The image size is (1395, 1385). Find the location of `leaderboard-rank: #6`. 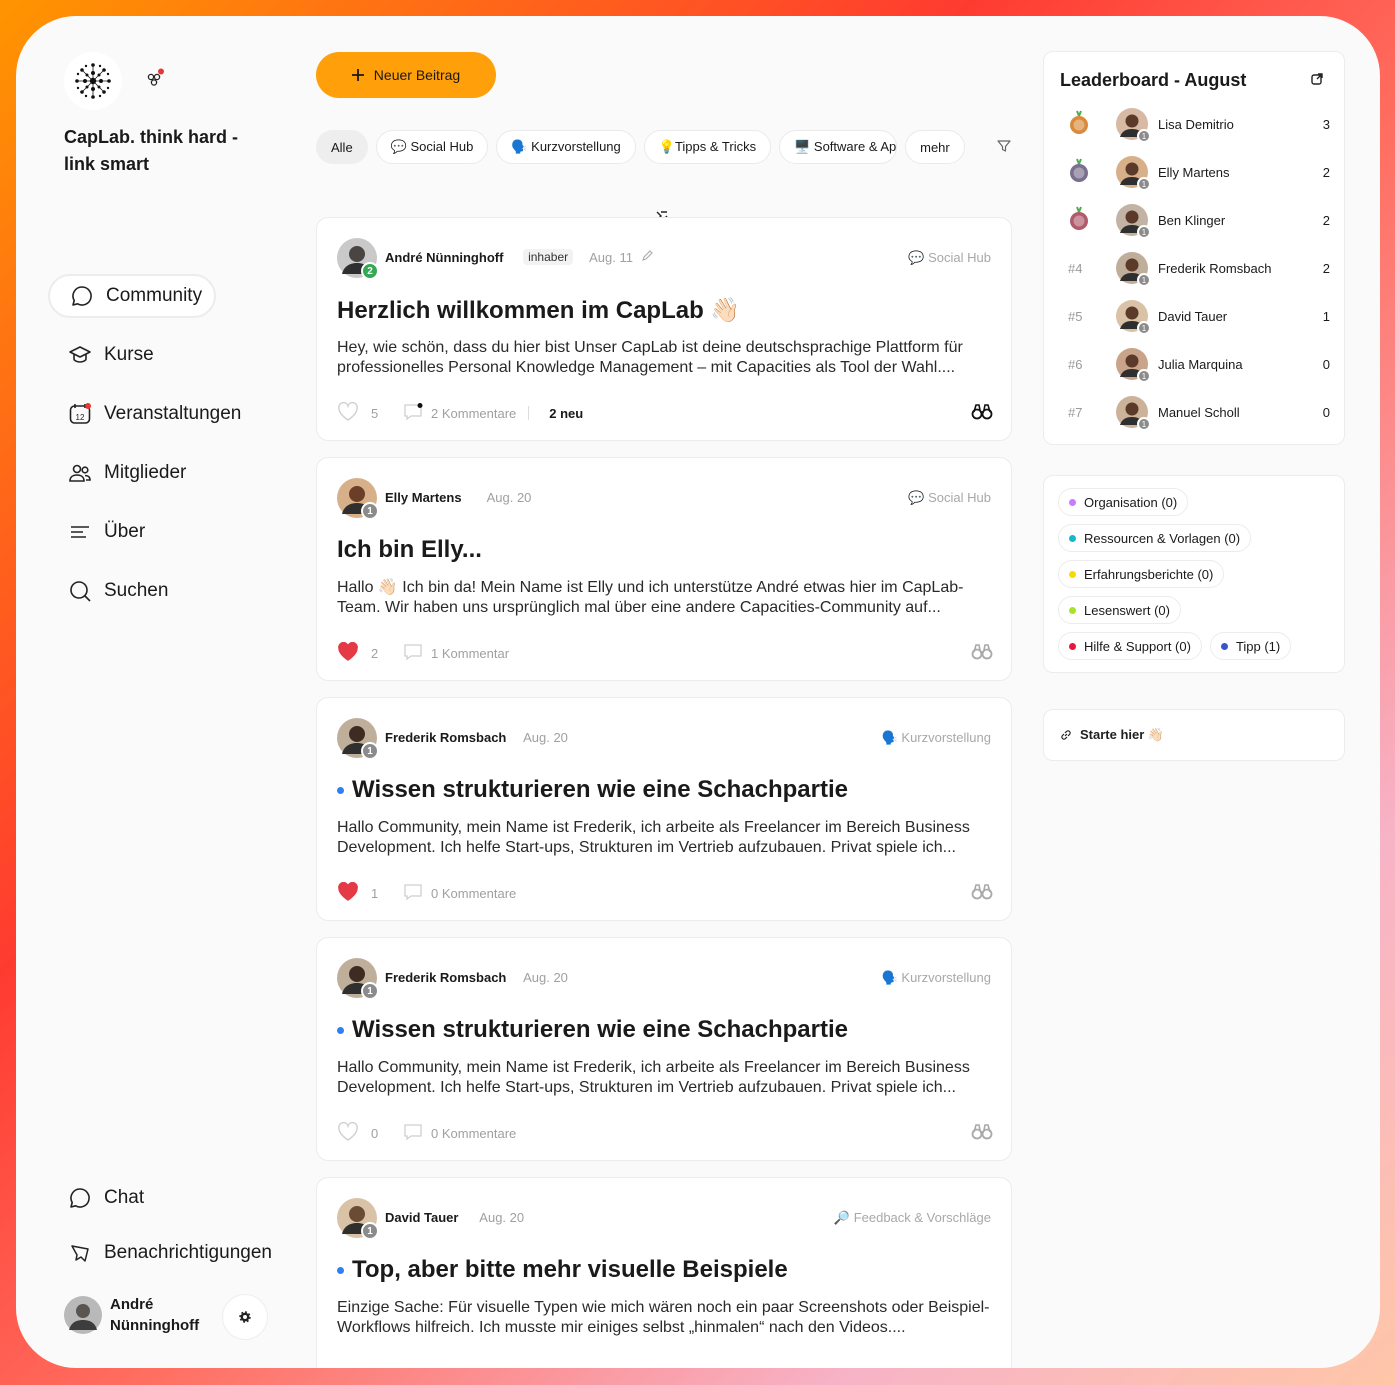

leaderboard-rank: #6 is located at coordinates (1088, 364).